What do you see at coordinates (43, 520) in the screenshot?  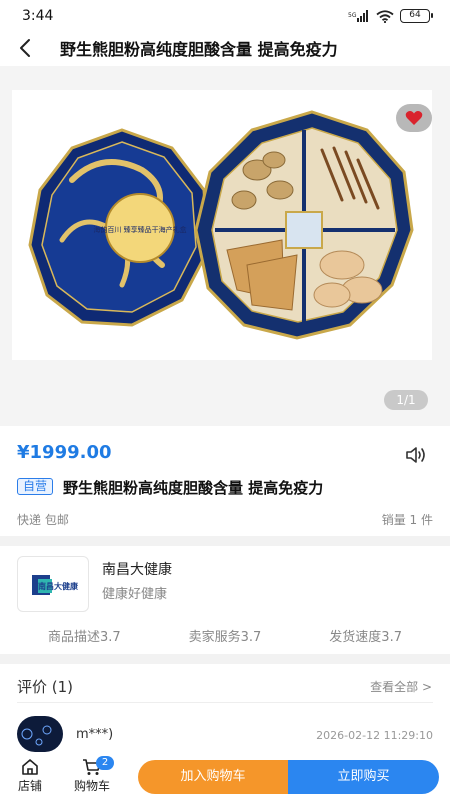 I see `shipping-info: 快递 包邮` at bounding box center [43, 520].